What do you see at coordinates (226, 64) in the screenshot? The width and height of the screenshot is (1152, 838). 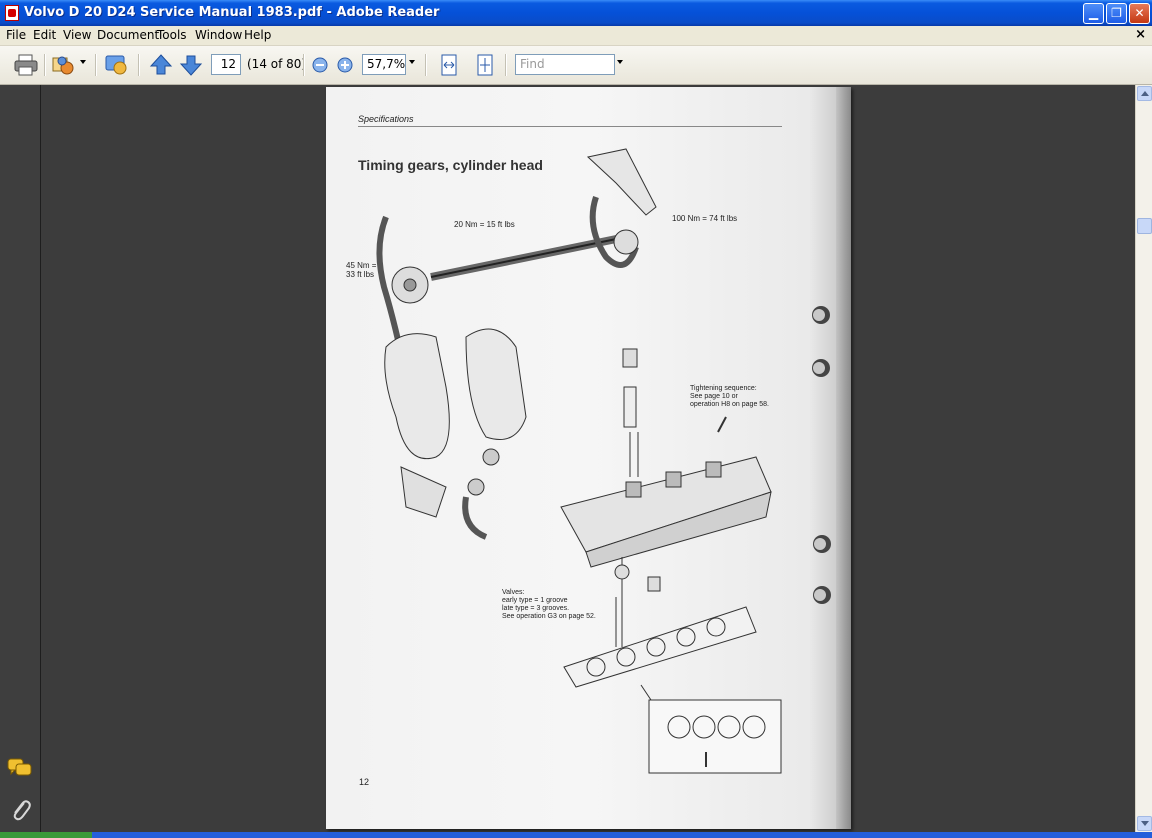 I see `page-number-input: 12` at bounding box center [226, 64].